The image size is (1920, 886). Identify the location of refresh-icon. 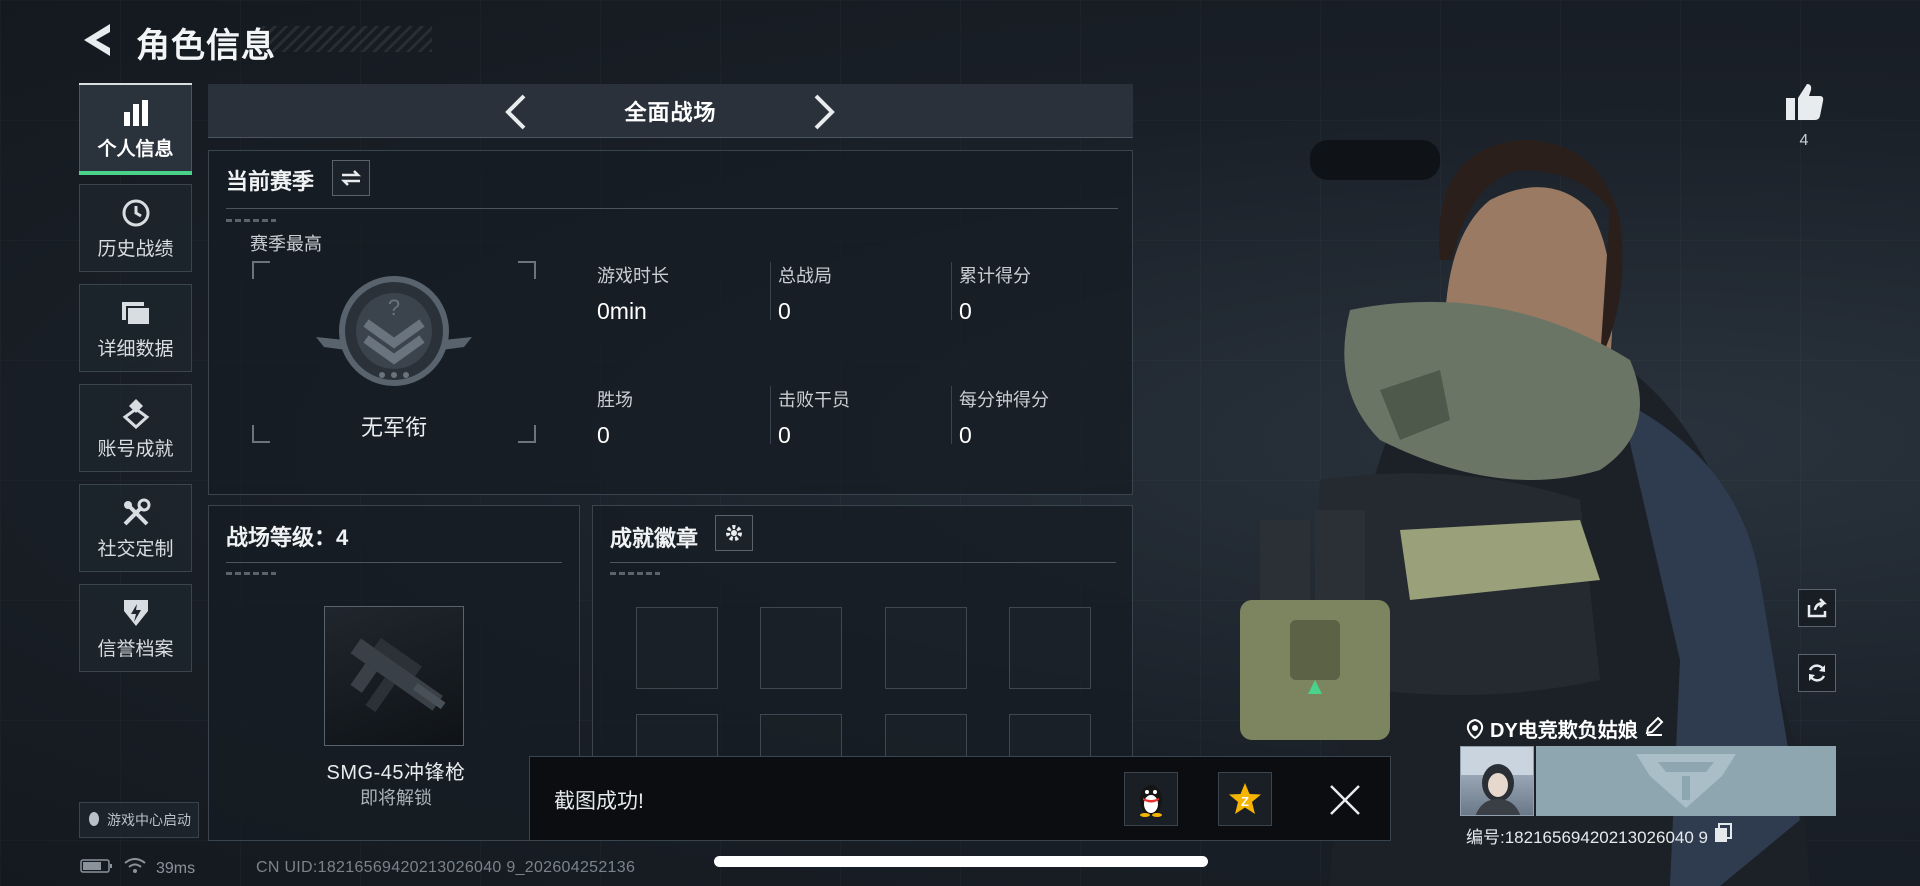
(1817, 673).